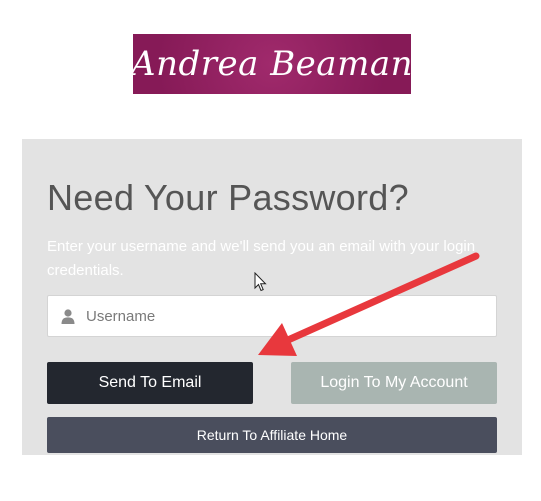 The height and width of the screenshot is (501, 541). Describe the element at coordinates (286, 316) in the screenshot. I see `username-input` at that location.